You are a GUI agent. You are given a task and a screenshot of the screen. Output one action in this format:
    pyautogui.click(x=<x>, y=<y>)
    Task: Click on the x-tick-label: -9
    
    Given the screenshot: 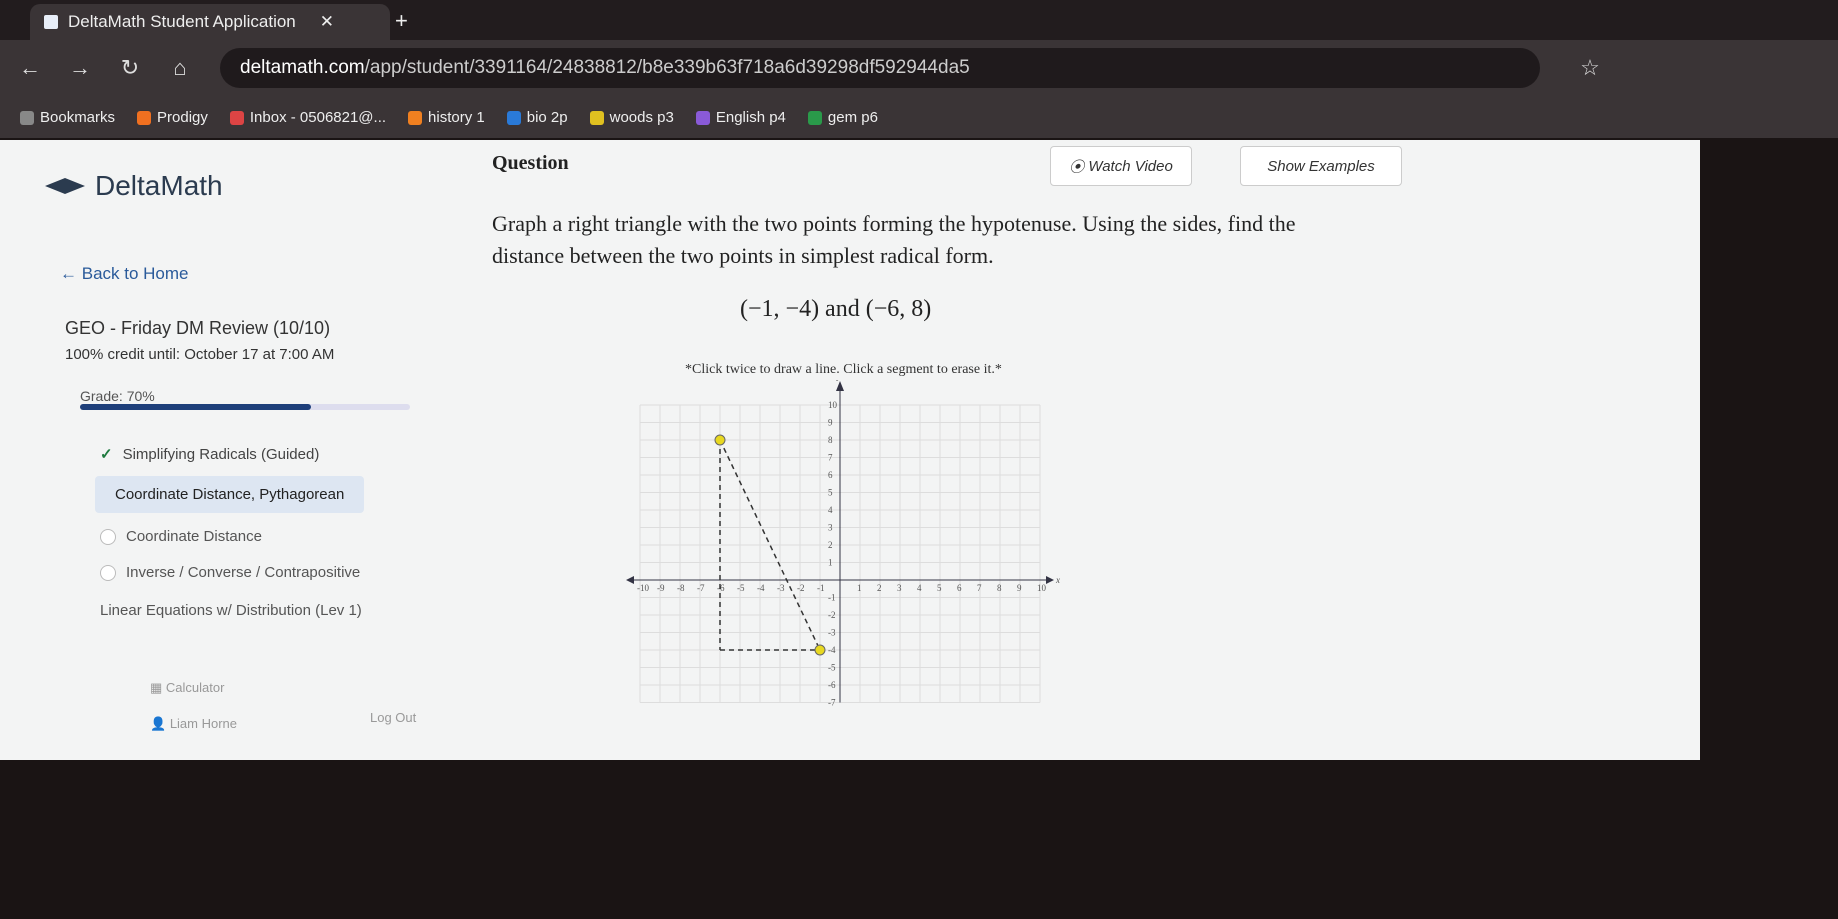 What is the action you would take?
    pyautogui.click(x=661, y=588)
    